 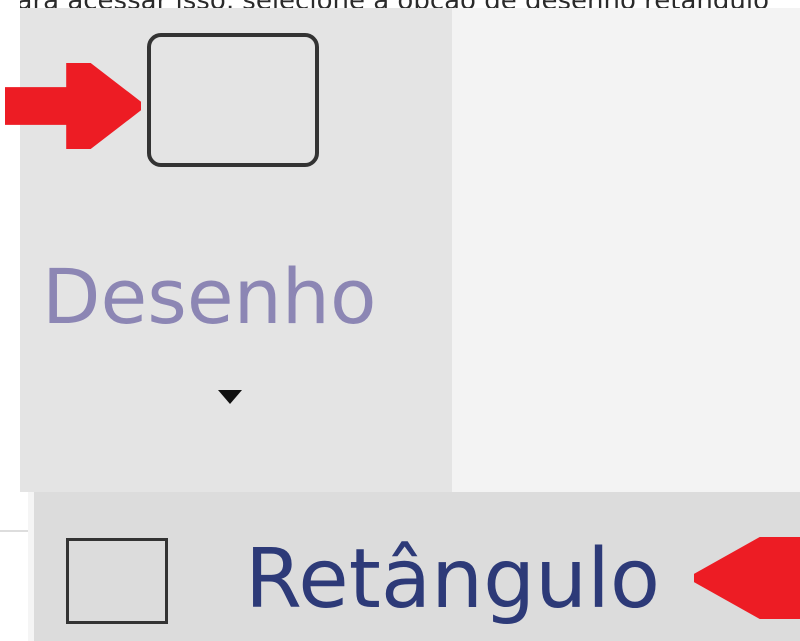 I want to click on caret-down-icon, so click(x=230, y=397).